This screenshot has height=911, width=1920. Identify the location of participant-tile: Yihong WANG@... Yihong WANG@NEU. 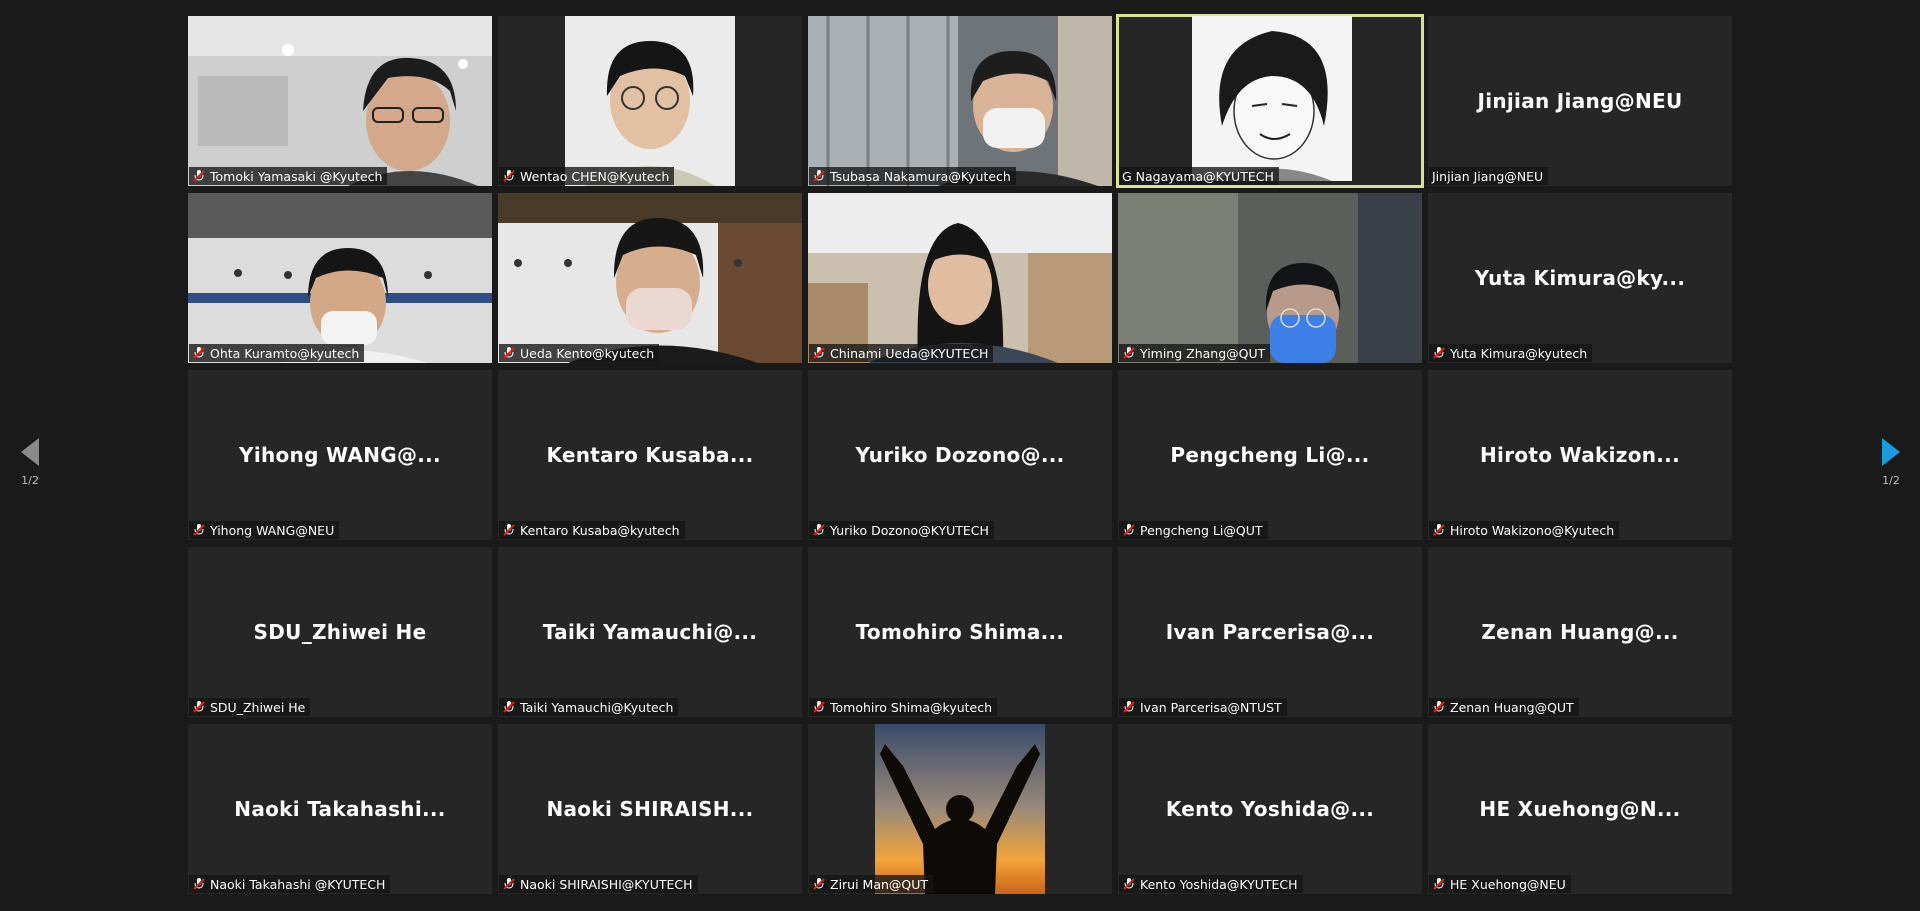
(340, 455).